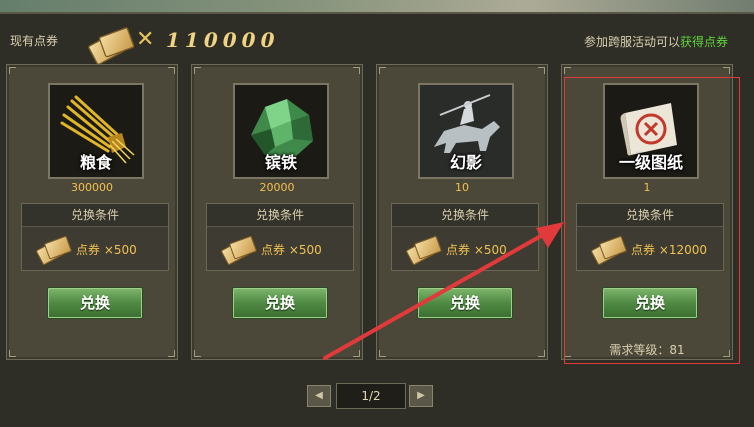  What do you see at coordinates (443, 291) in the screenshot?
I see `annotation-arrow-icon` at bounding box center [443, 291].